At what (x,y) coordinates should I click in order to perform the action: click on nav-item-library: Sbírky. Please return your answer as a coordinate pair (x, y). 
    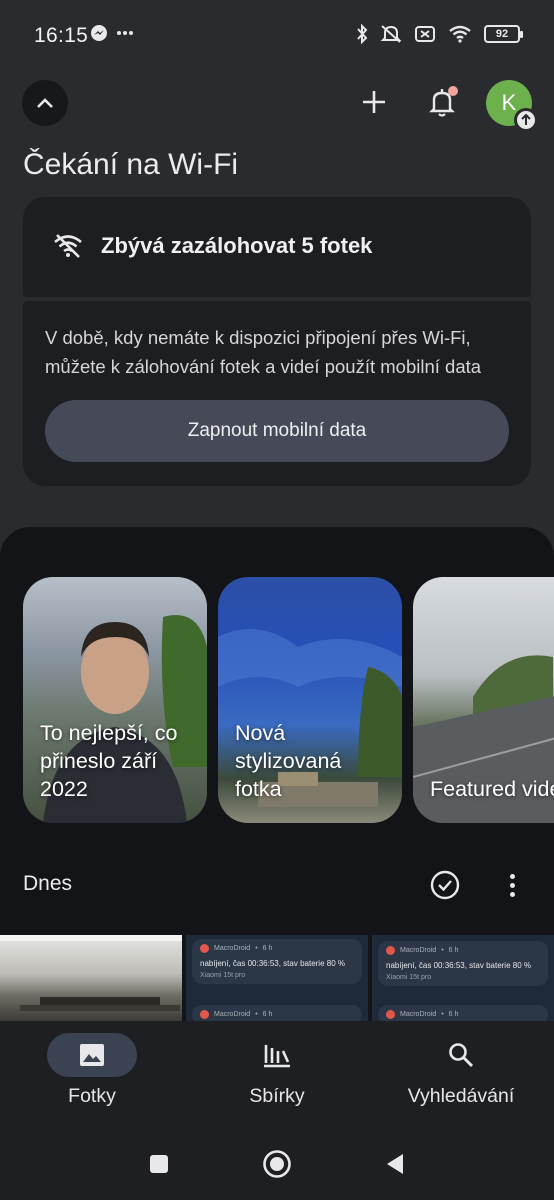
    Looking at the image, I should click on (277, 1070).